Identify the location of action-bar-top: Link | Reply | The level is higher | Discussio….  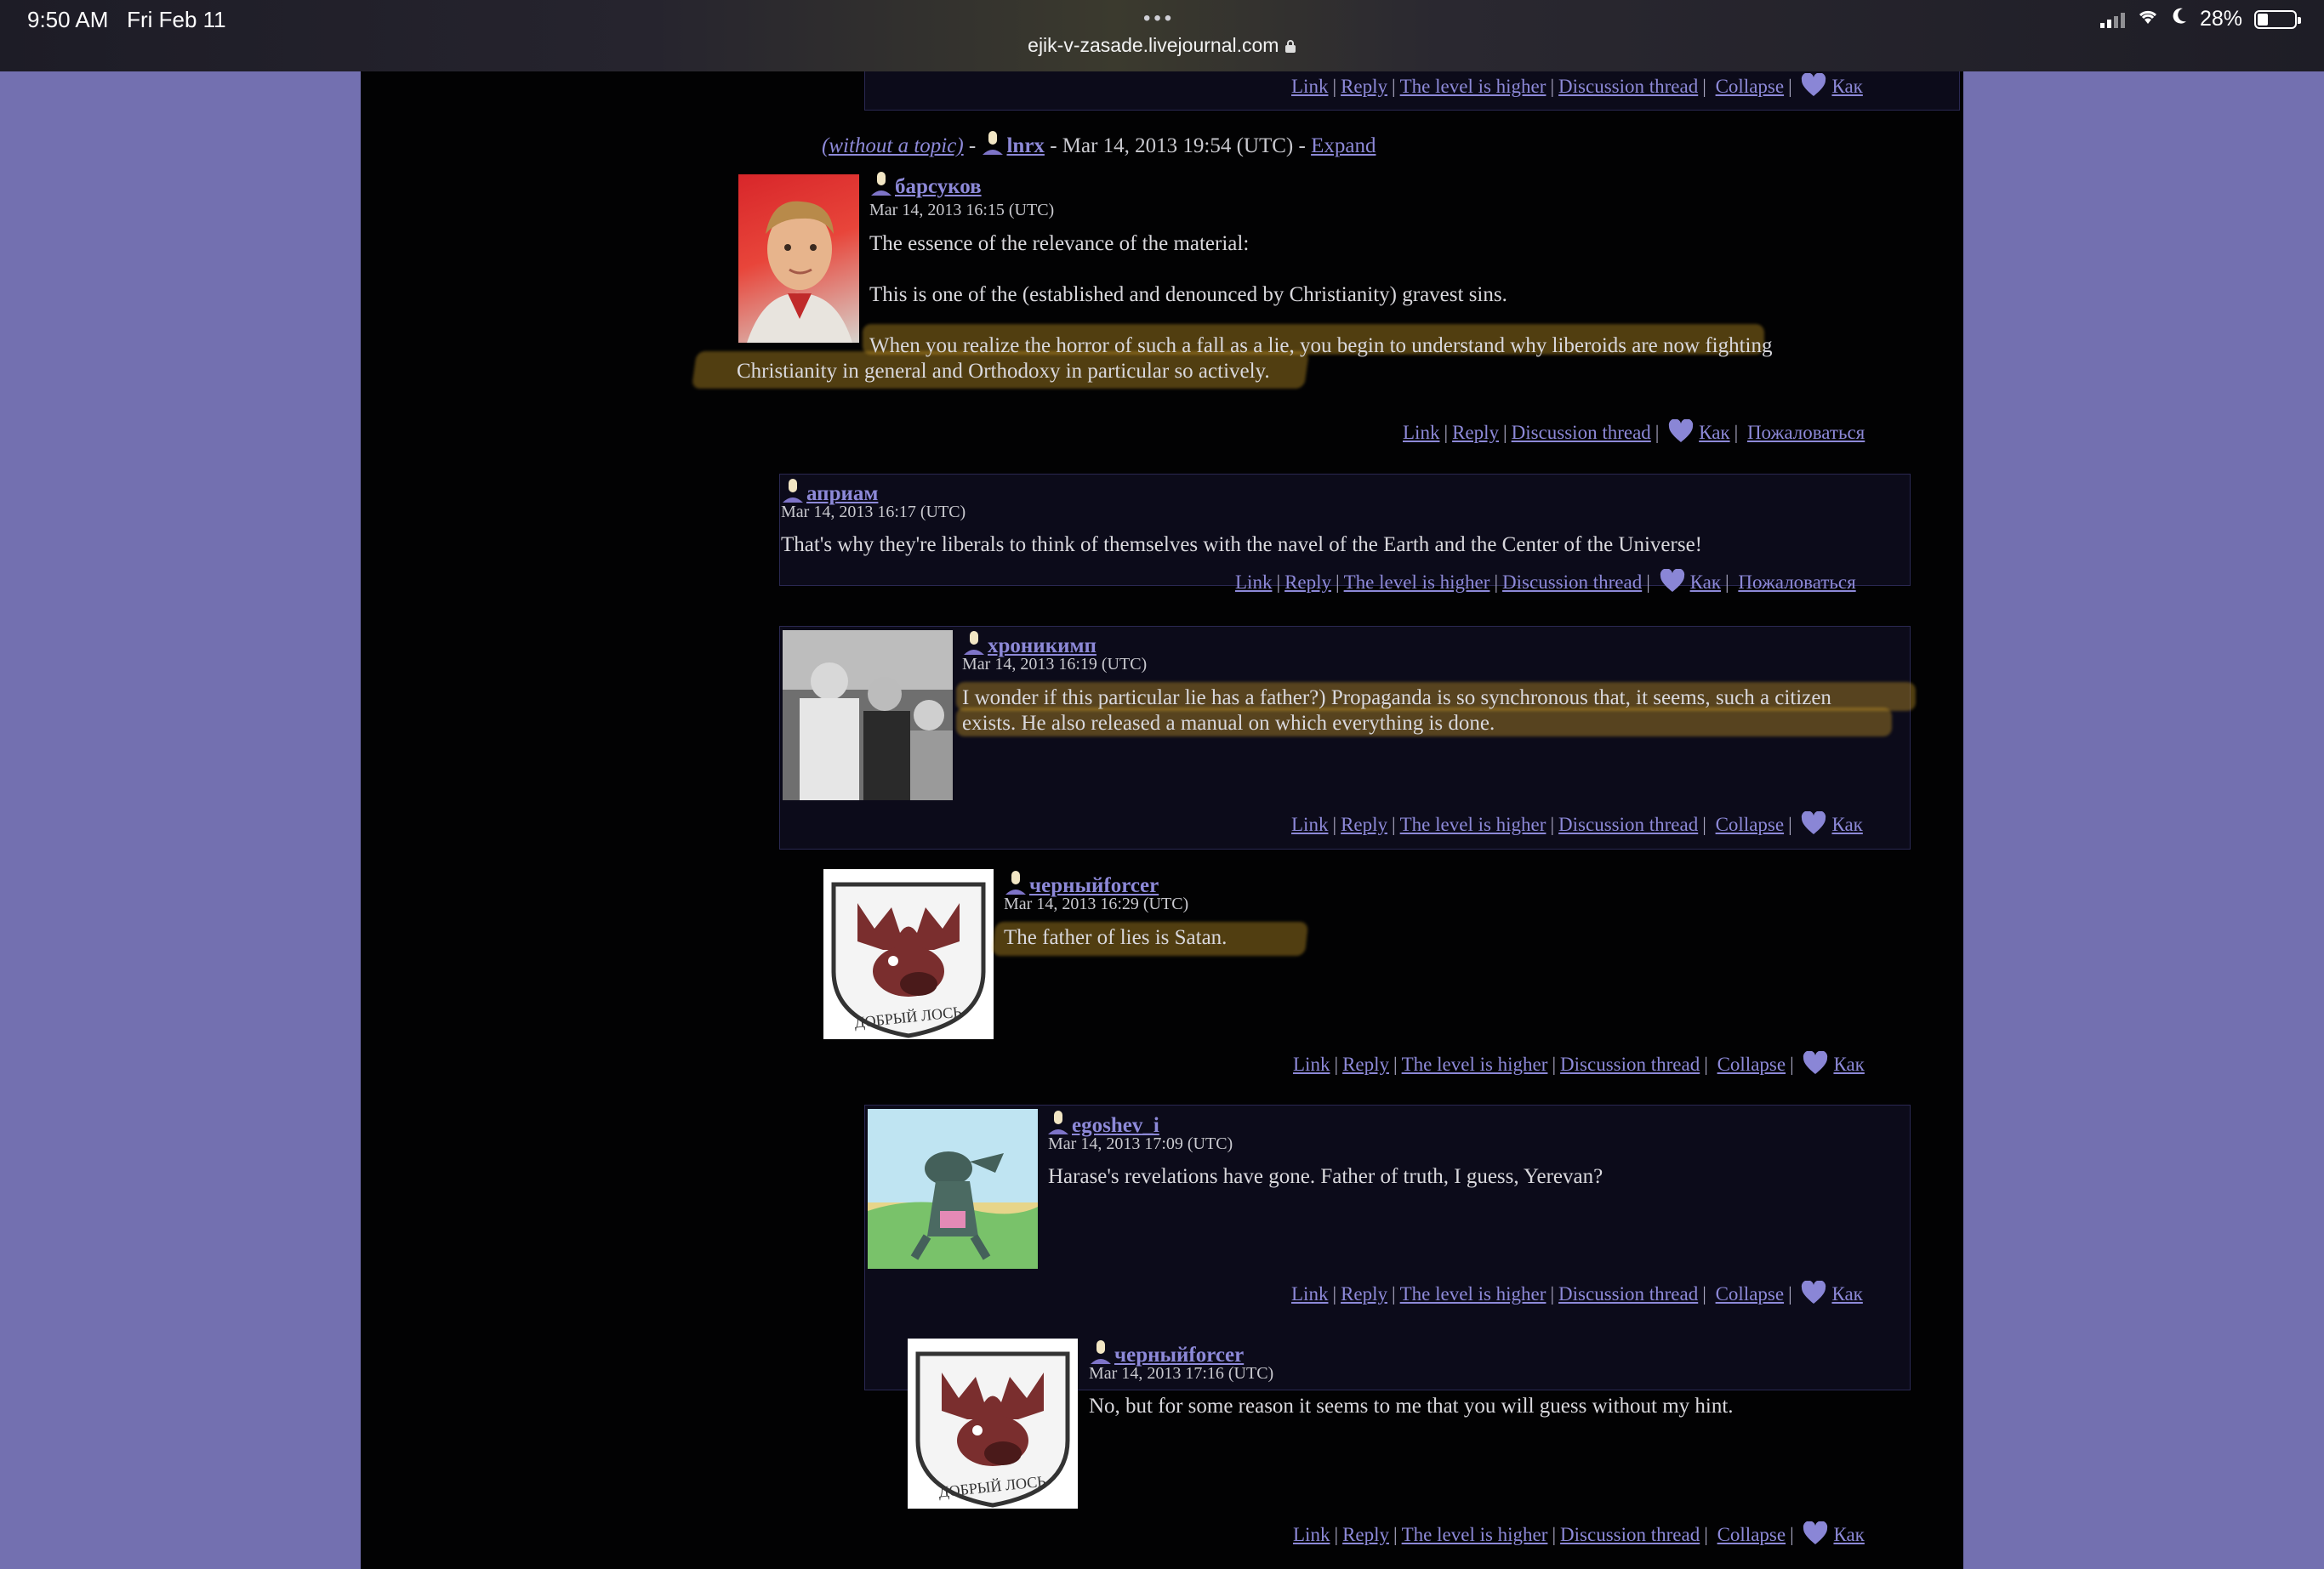
(1577, 87).